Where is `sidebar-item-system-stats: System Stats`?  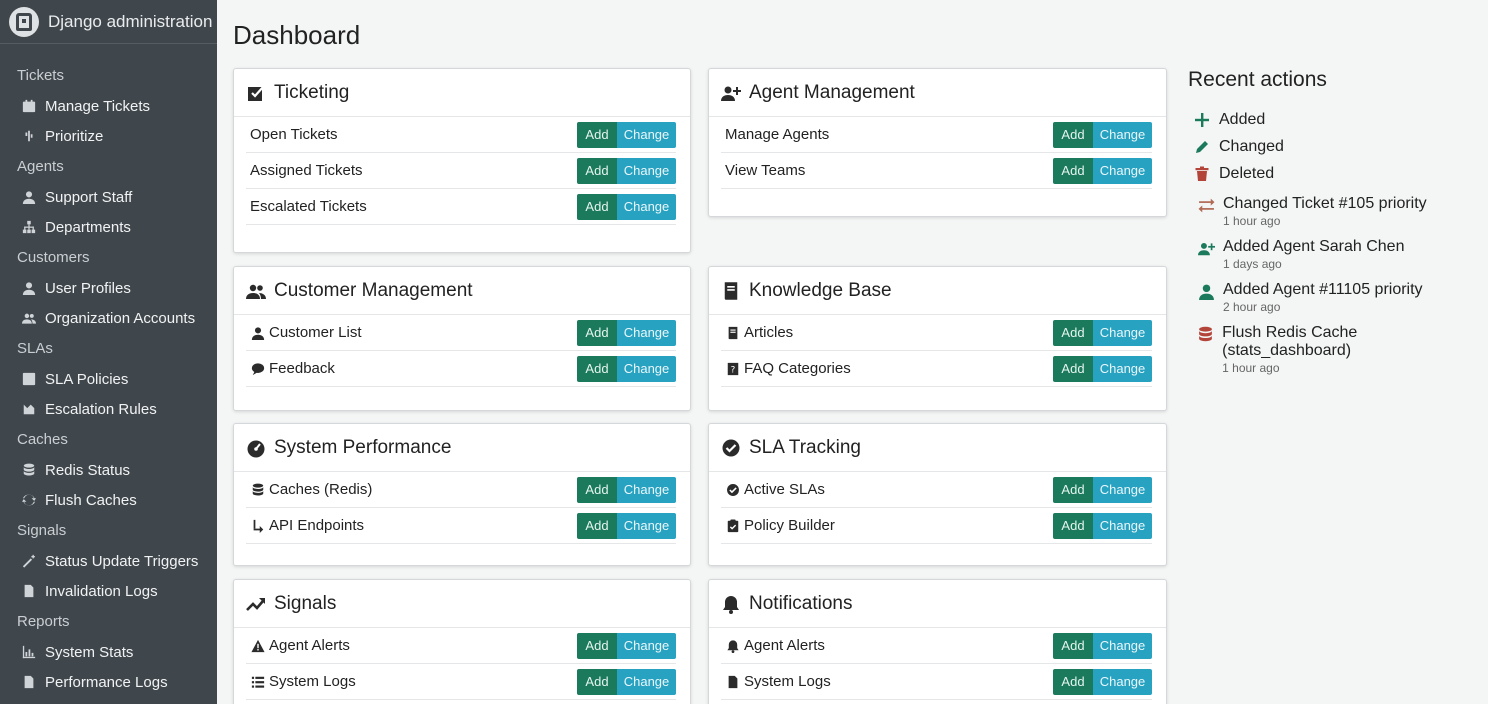 sidebar-item-system-stats: System Stats is located at coordinates (108, 652).